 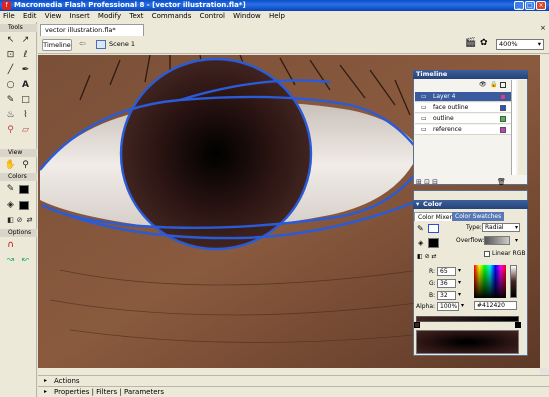 What do you see at coordinates (25, 40) in the screenshot?
I see `subselection-tool-icon: ↗` at bounding box center [25, 40].